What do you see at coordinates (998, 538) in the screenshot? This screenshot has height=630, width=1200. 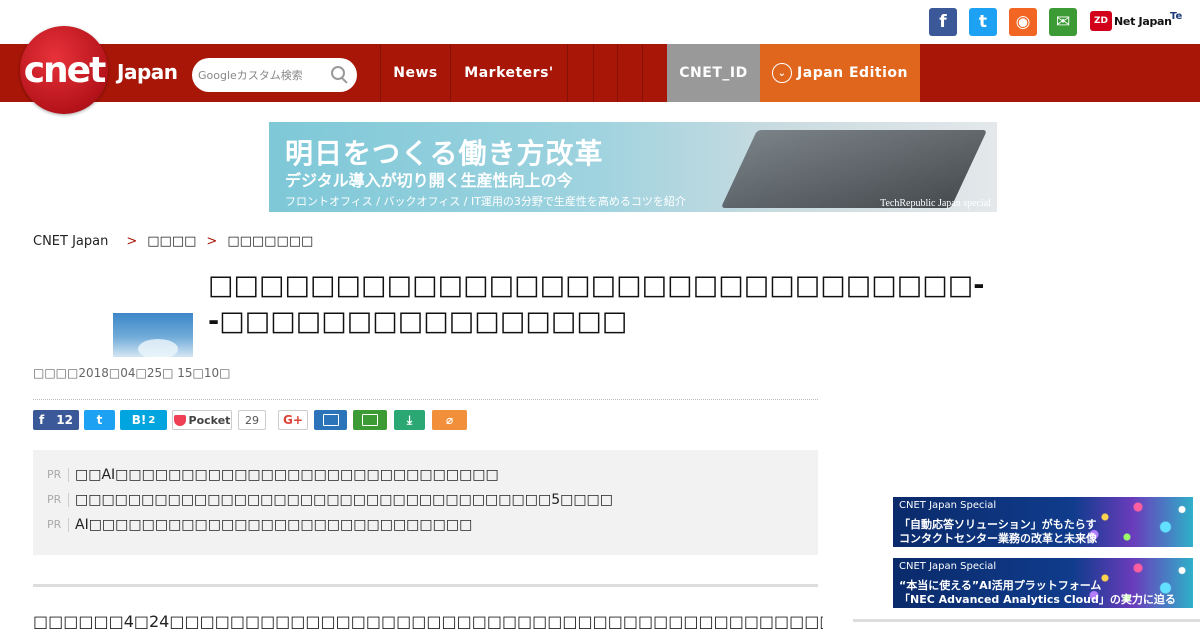 I see `sidebar-ad-line2: コンタクトセンター業務の改革と未来像` at bounding box center [998, 538].